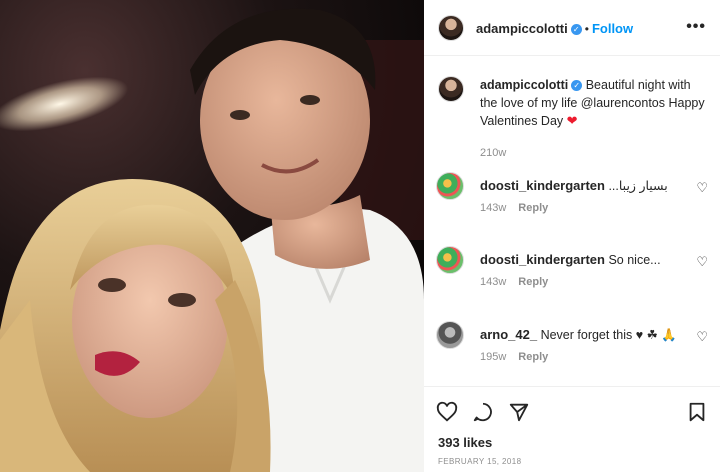  Describe the element at coordinates (451, 89) in the screenshot. I see `caption-author-avatar` at that location.